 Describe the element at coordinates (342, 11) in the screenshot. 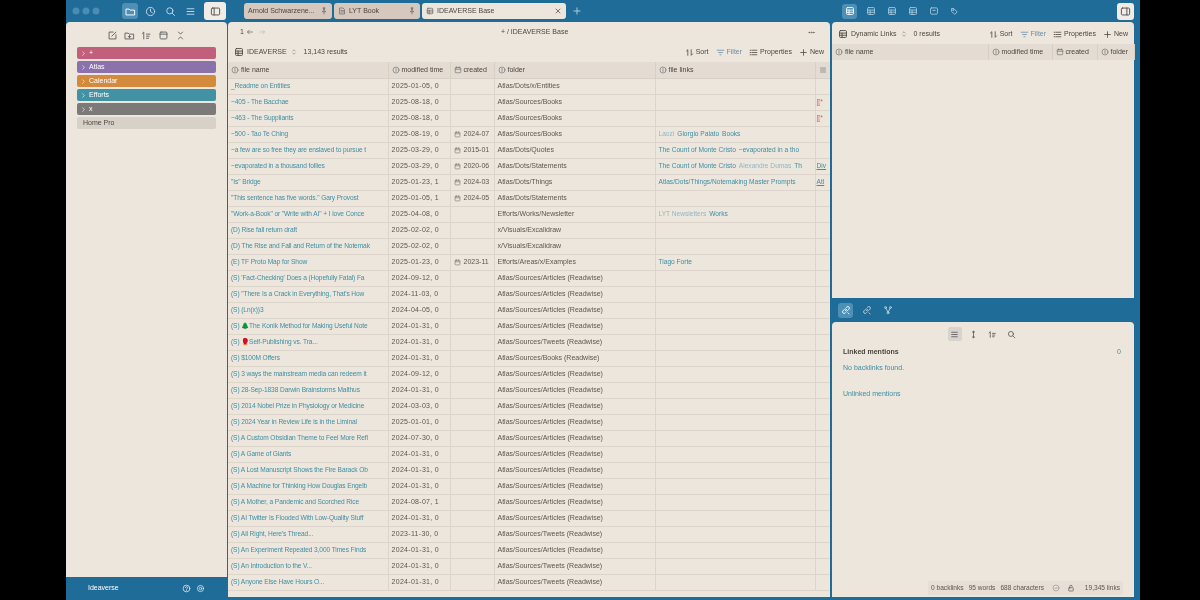

I see `page-icon` at that location.